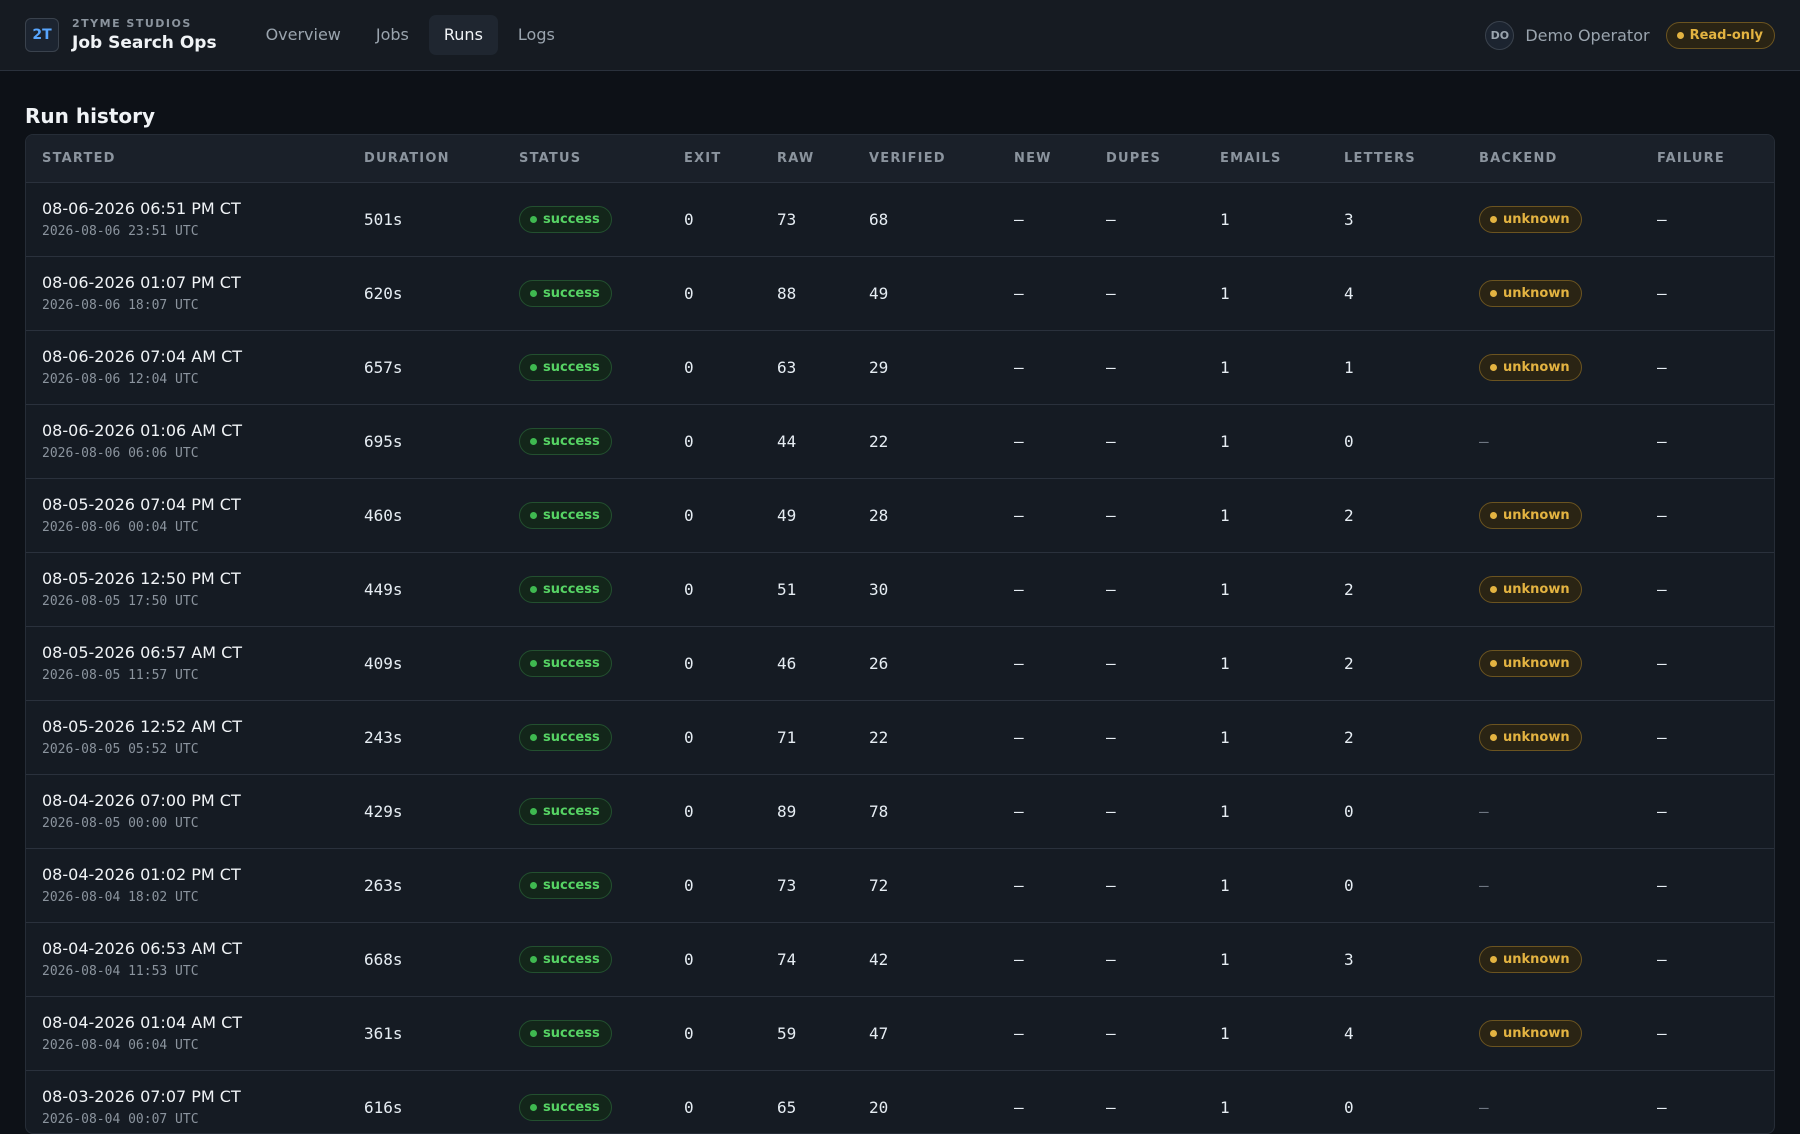 This screenshot has height=1134, width=1800. I want to click on cell-letters: 4, so click(1349, 1033).